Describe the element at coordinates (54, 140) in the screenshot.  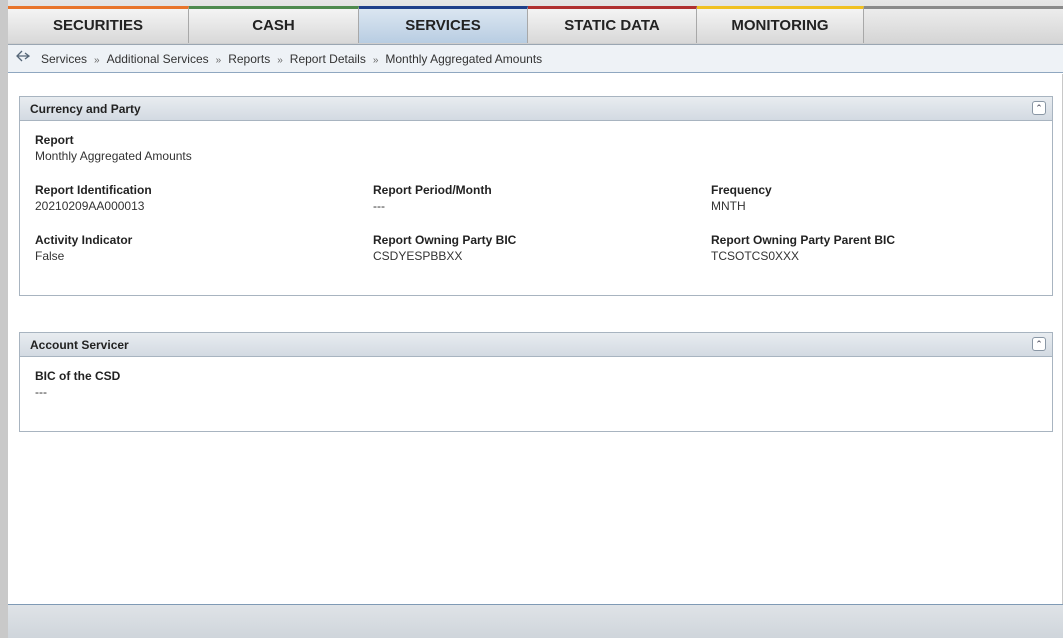
I see `report-label: Report` at that location.